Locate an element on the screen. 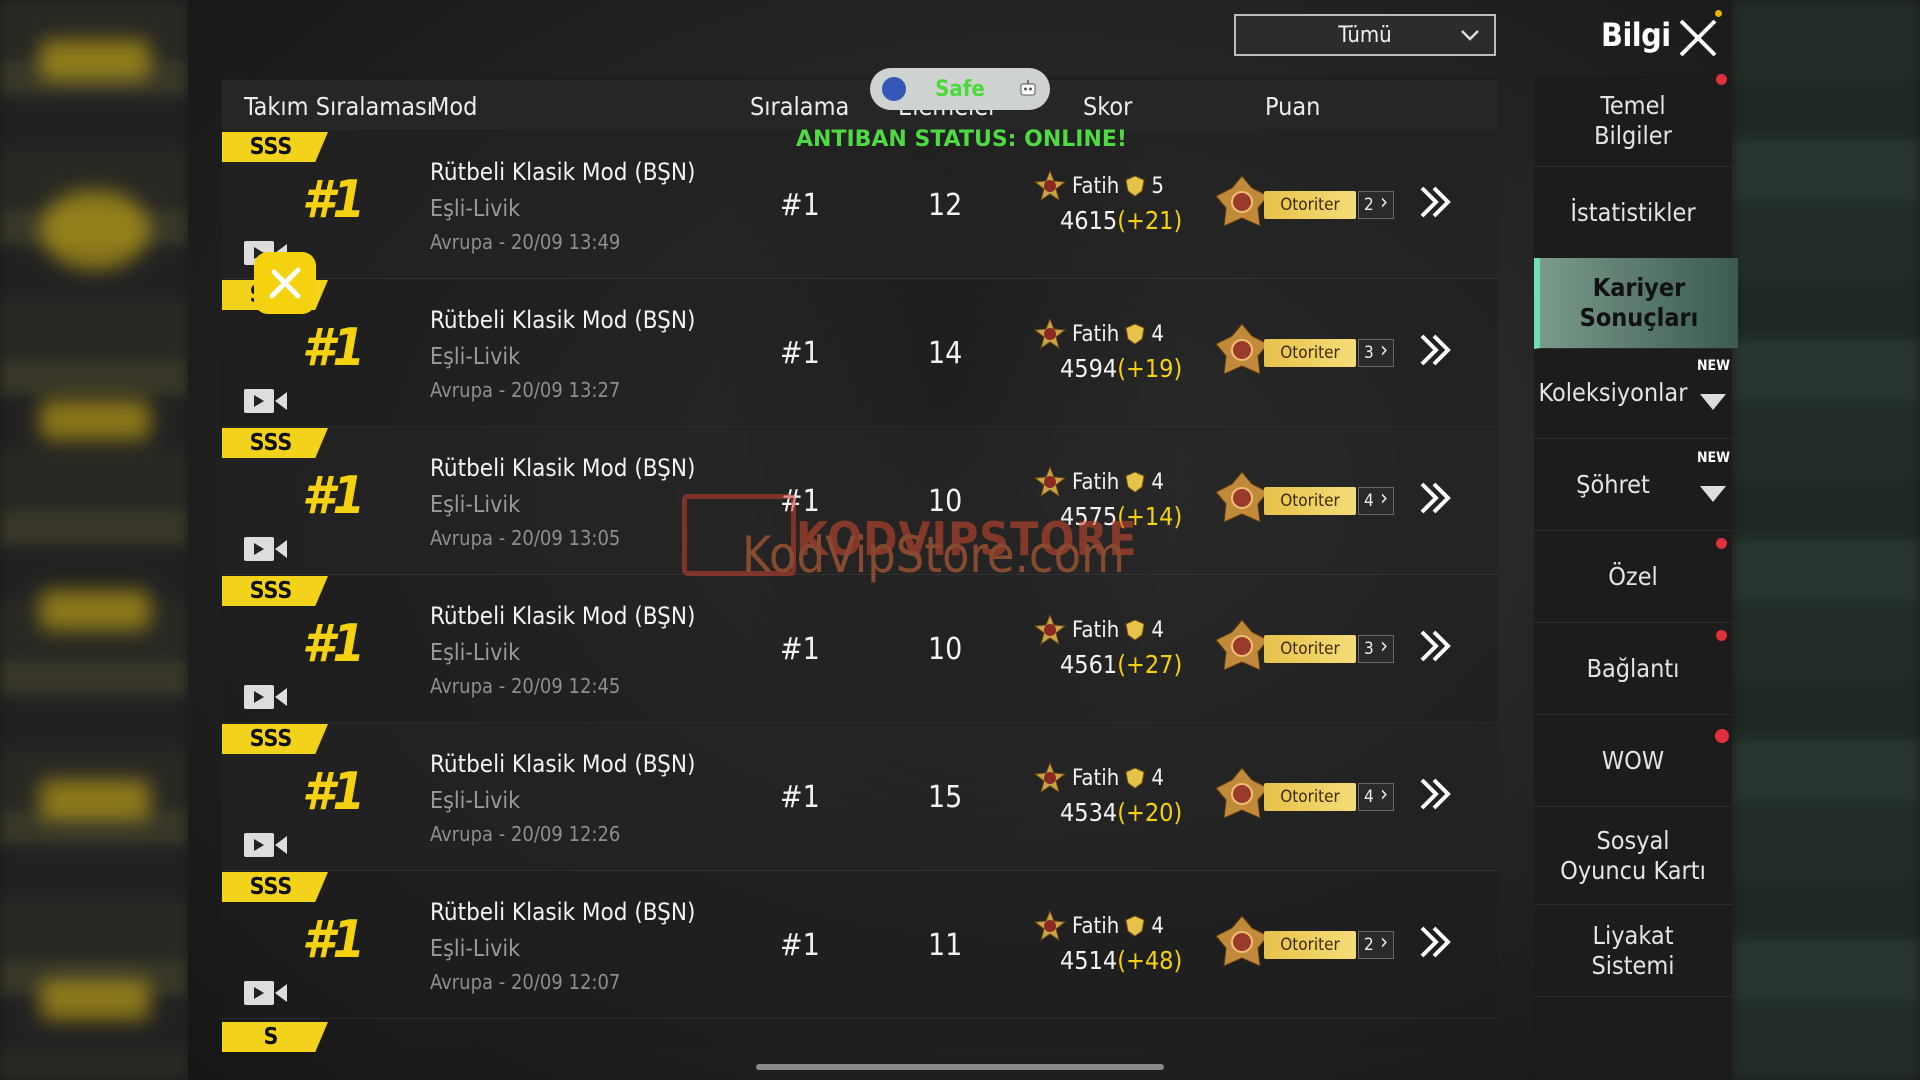 The width and height of the screenshot is (1920, 1080). sidebar-item-label: Temel Bilgiler is located at coordinates (1633, 120).